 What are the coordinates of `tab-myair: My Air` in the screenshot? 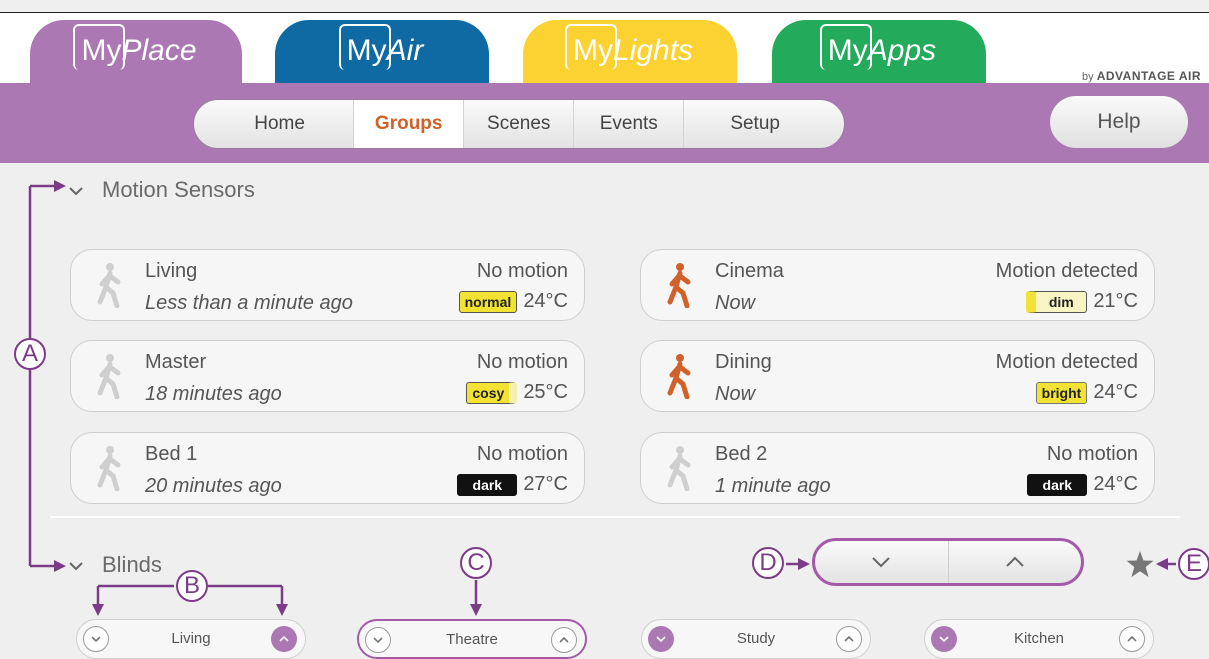 It's located at (382, 52).